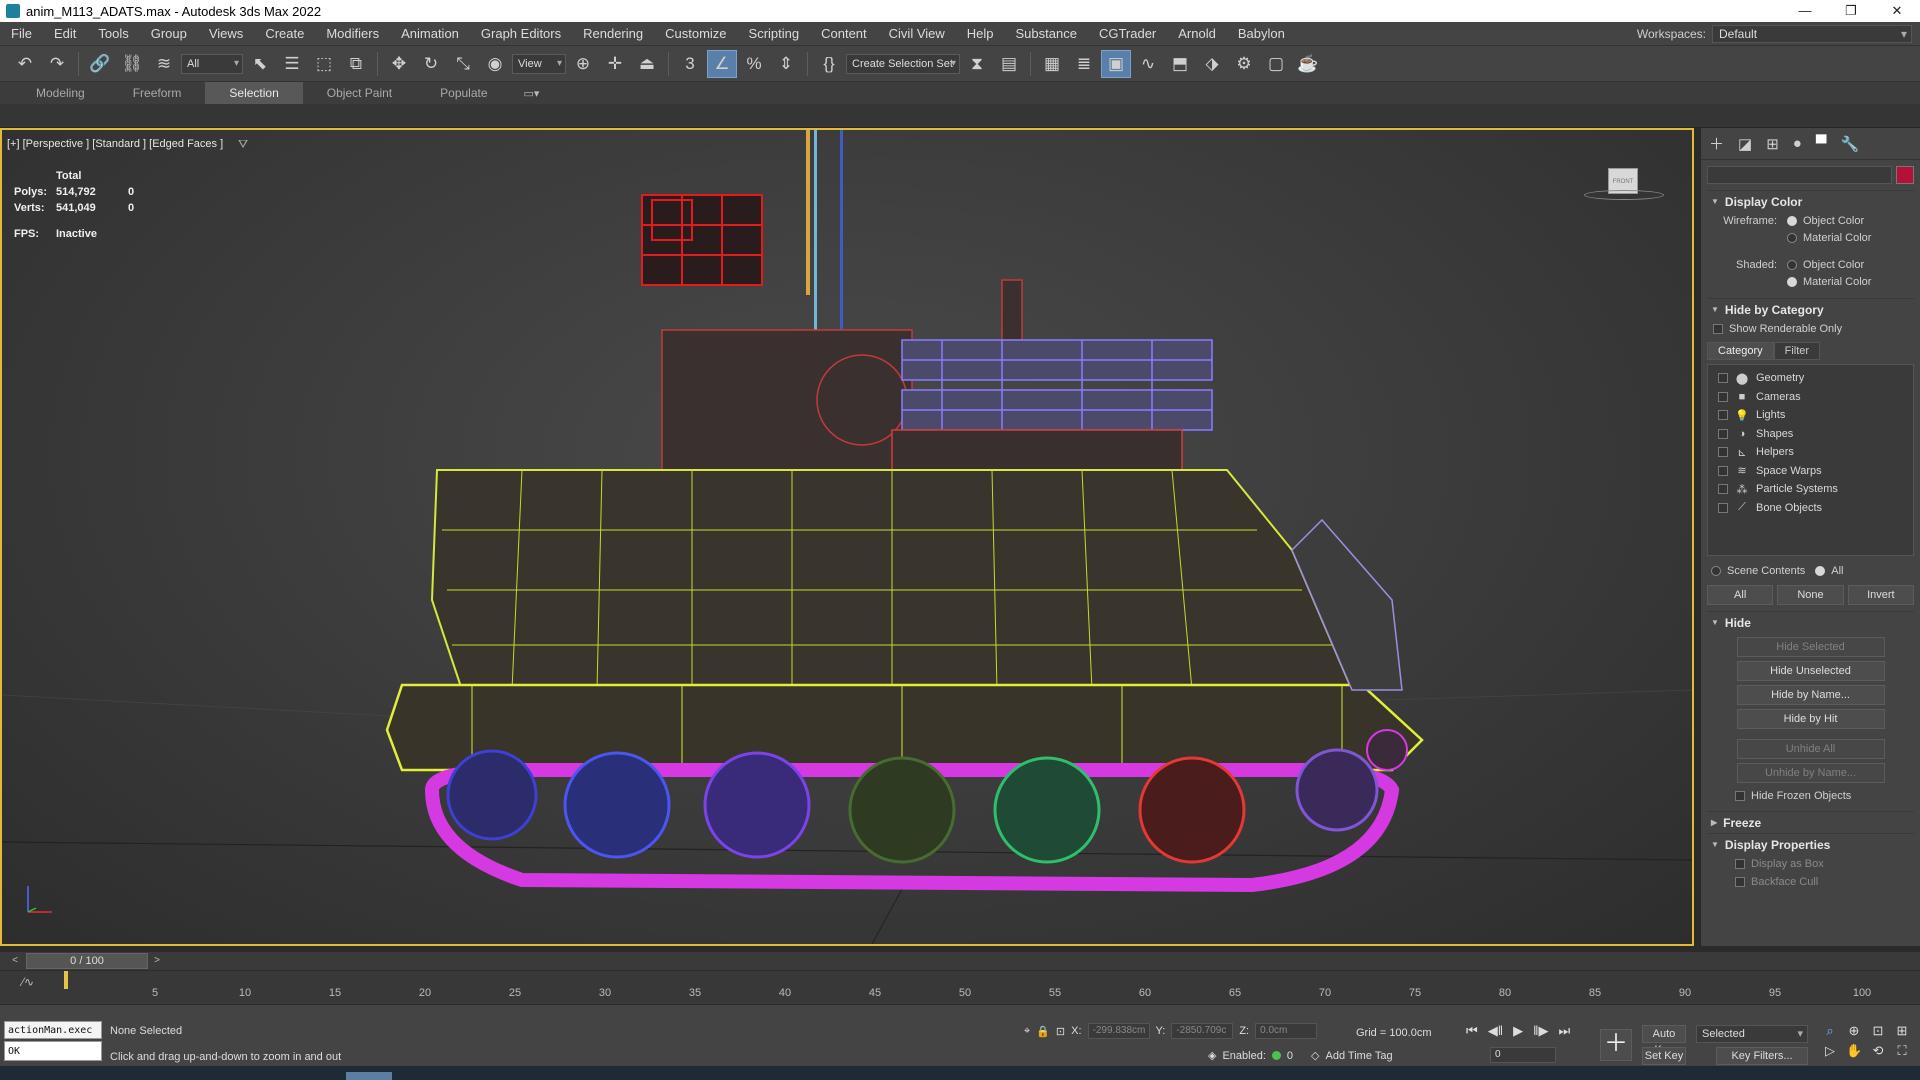 The height and width of the screenshot is (1080, 1920). What do you see at coordinates (583, 64) in the screenshot?
I see `pivot-center-icon: ⊕` at bounding box center [583, 64].